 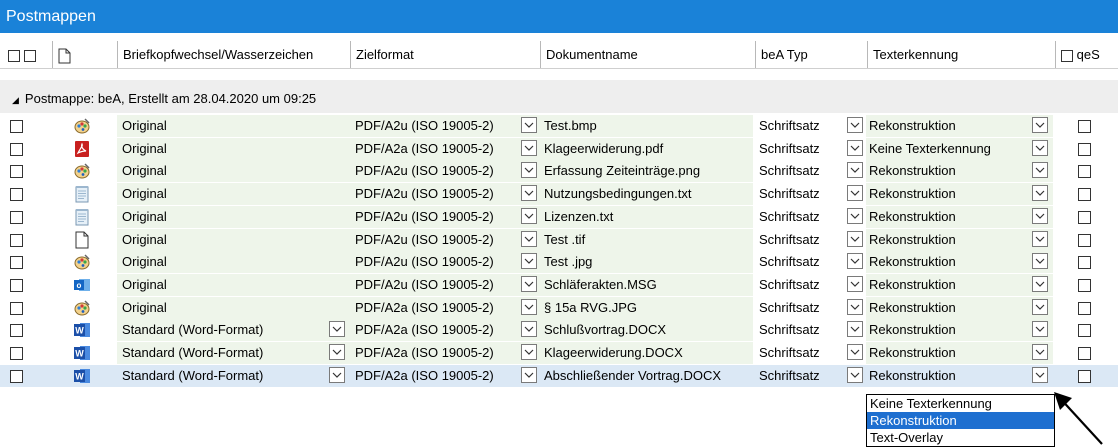 I want to click on dropdown-option-highlighted: Rekonstruktion, so click(x=960, y=420).